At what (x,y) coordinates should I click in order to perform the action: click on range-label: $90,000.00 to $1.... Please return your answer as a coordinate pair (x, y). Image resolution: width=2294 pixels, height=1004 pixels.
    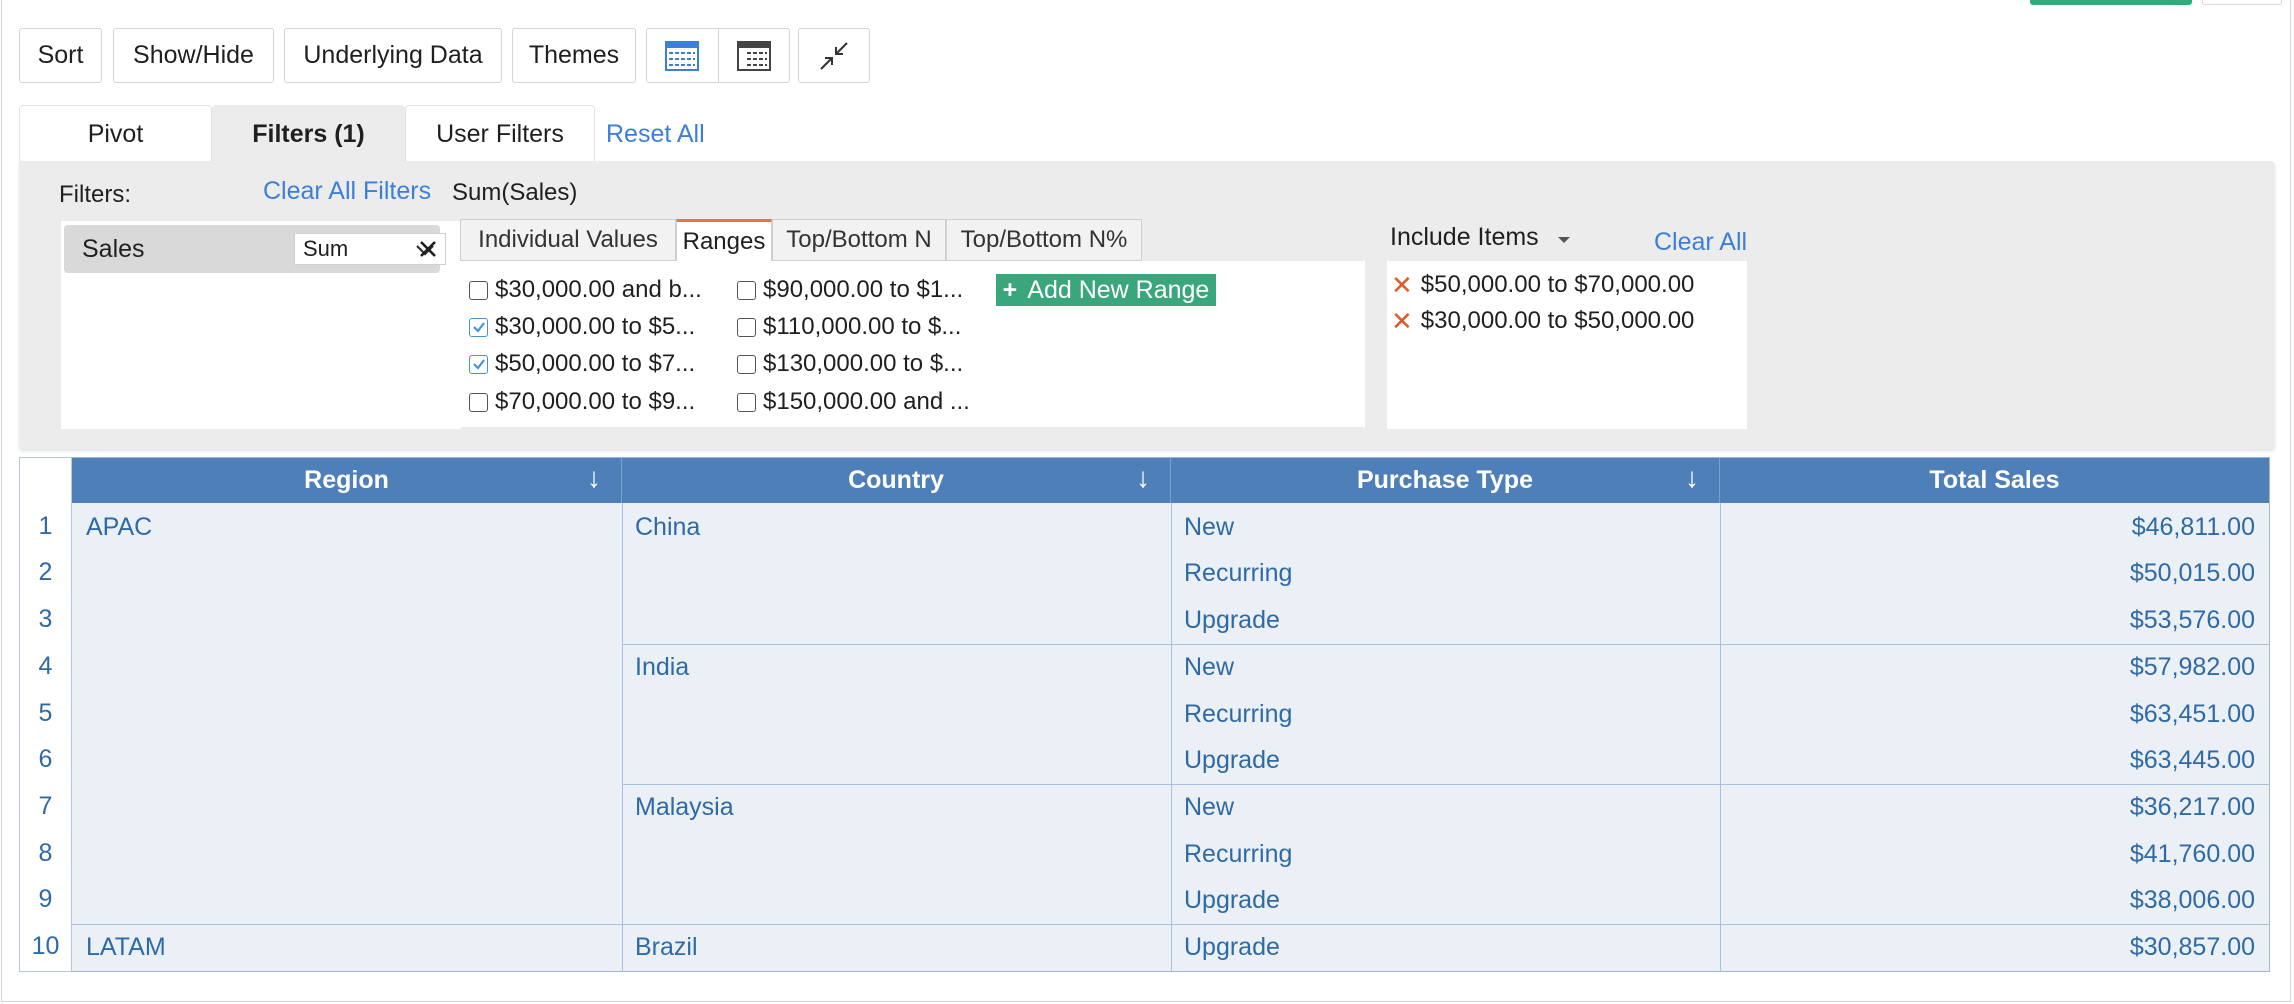
    Looking at the image, I should click on (863, 289).